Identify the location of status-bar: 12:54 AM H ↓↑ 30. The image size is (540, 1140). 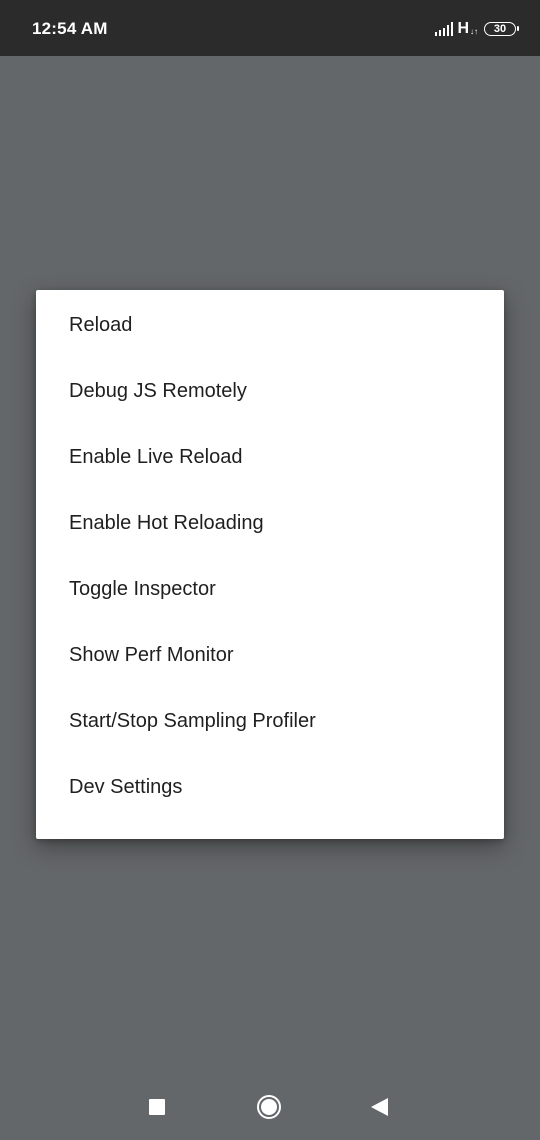
(270, 28).